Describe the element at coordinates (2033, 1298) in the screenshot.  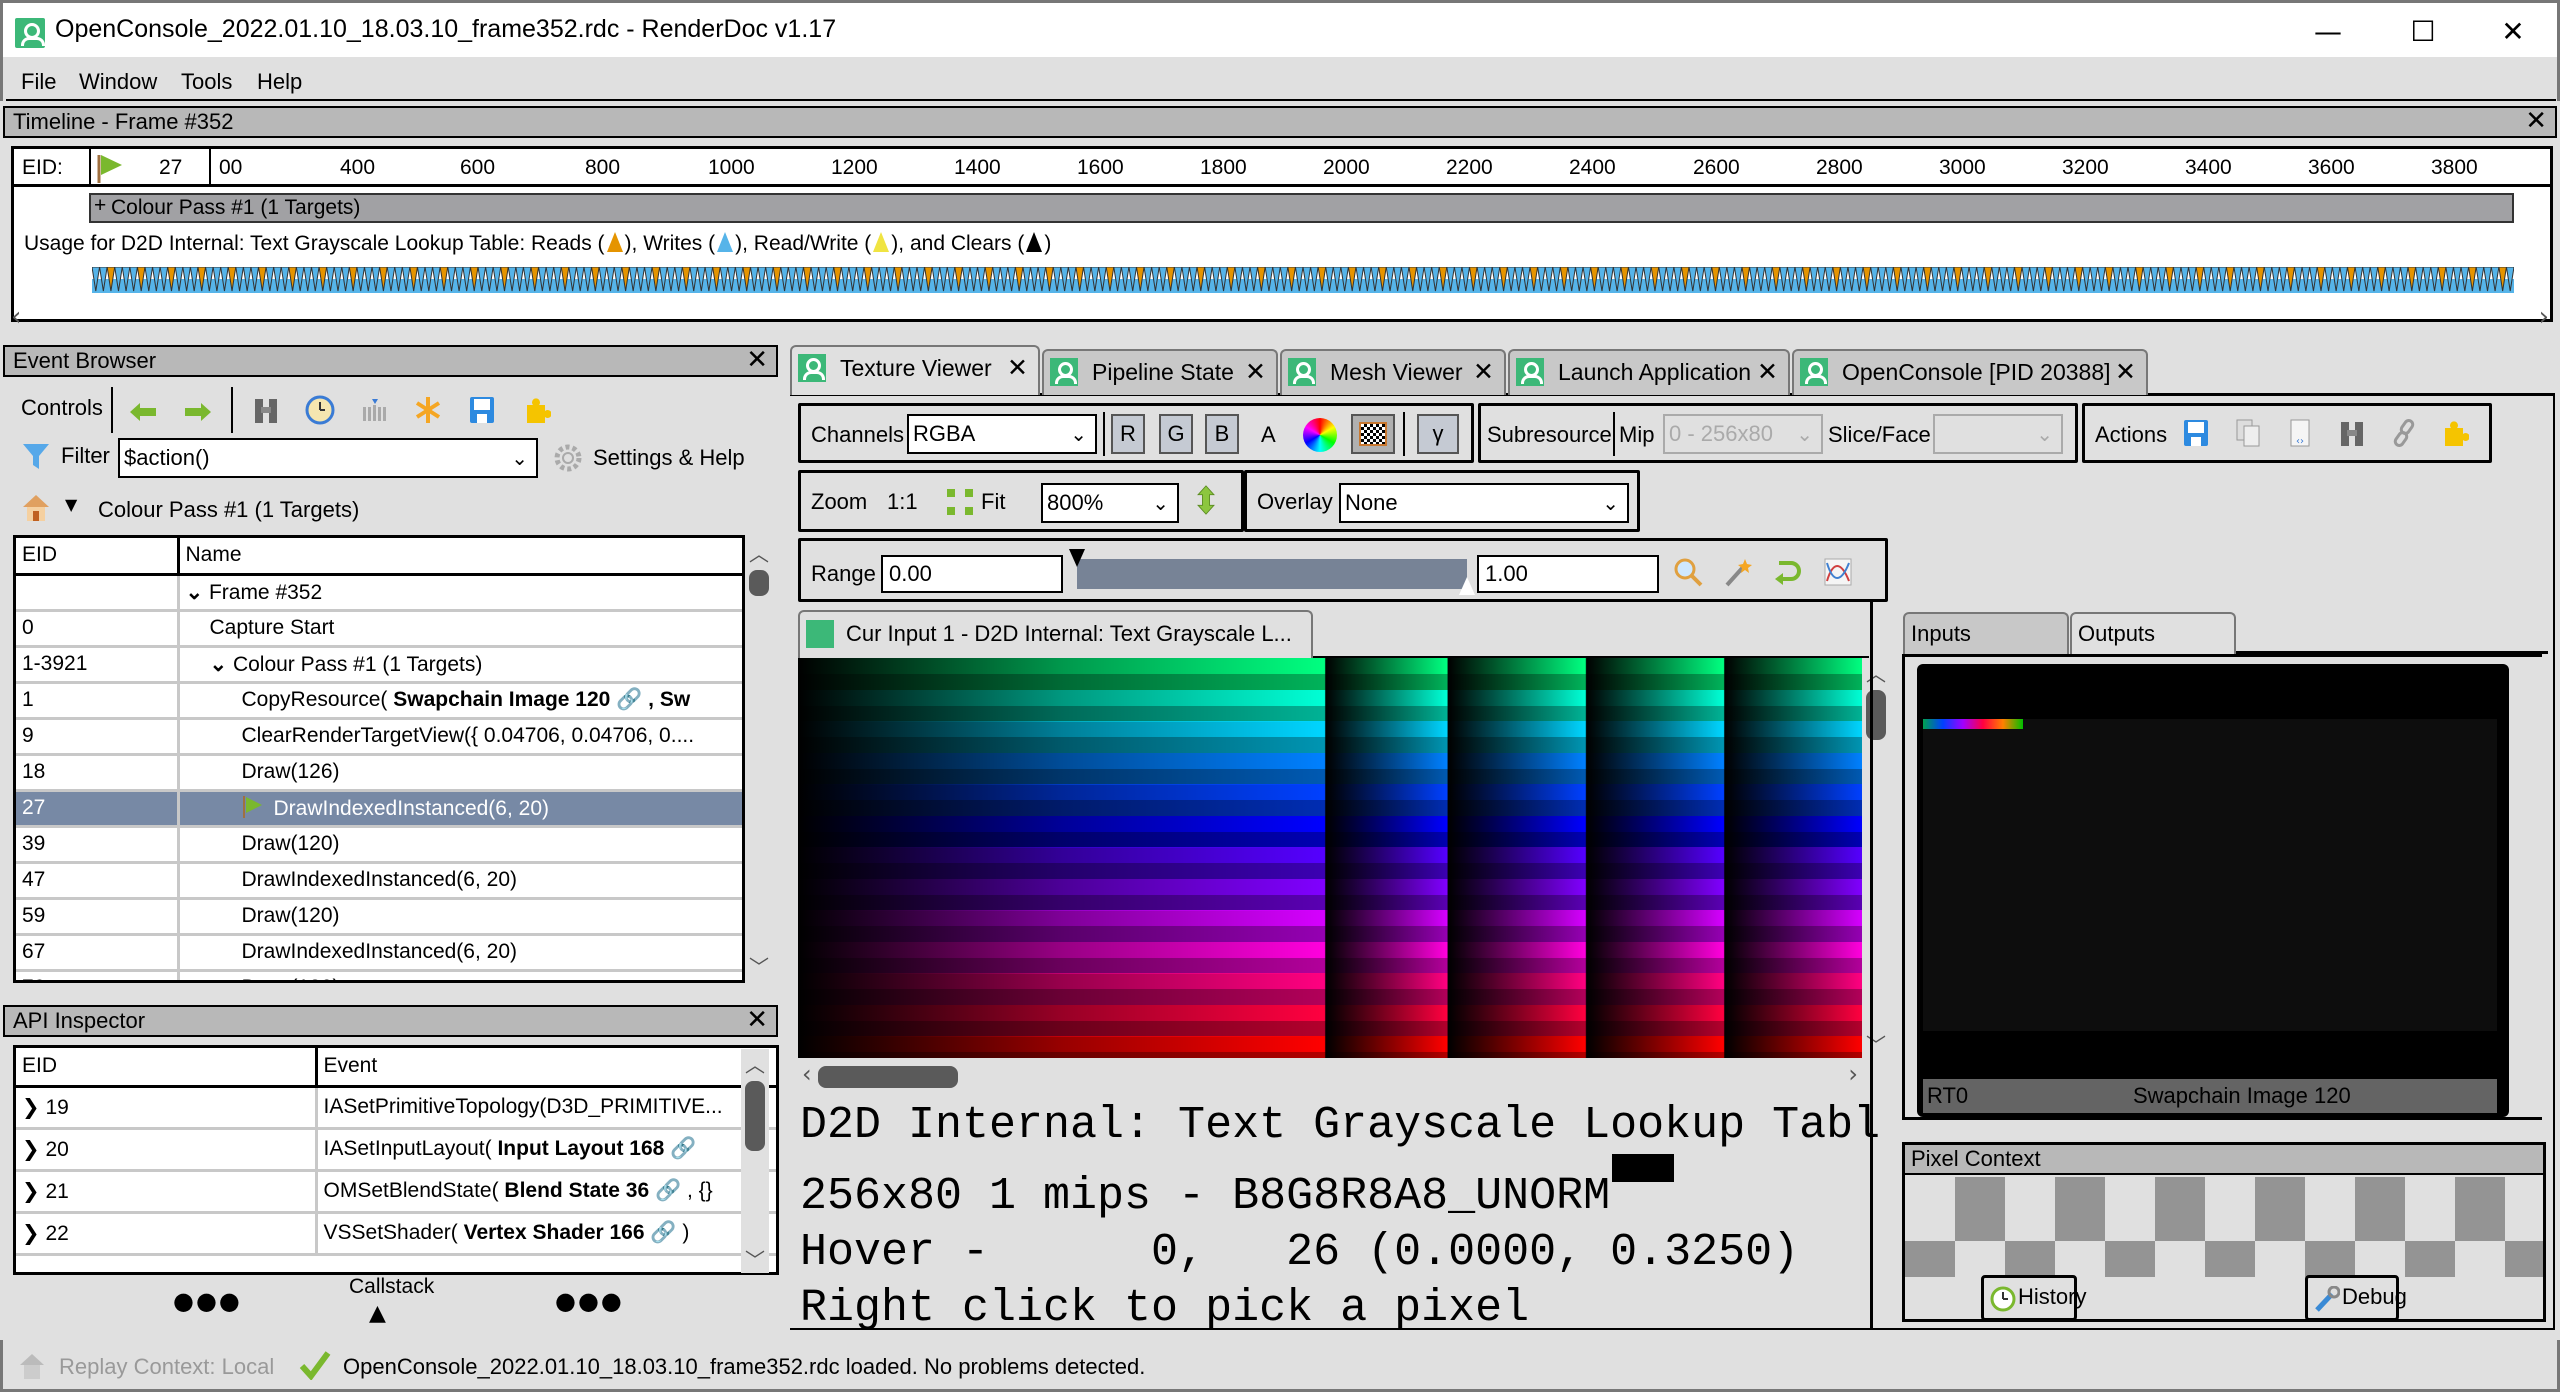
I see `history-button: History` at that location.